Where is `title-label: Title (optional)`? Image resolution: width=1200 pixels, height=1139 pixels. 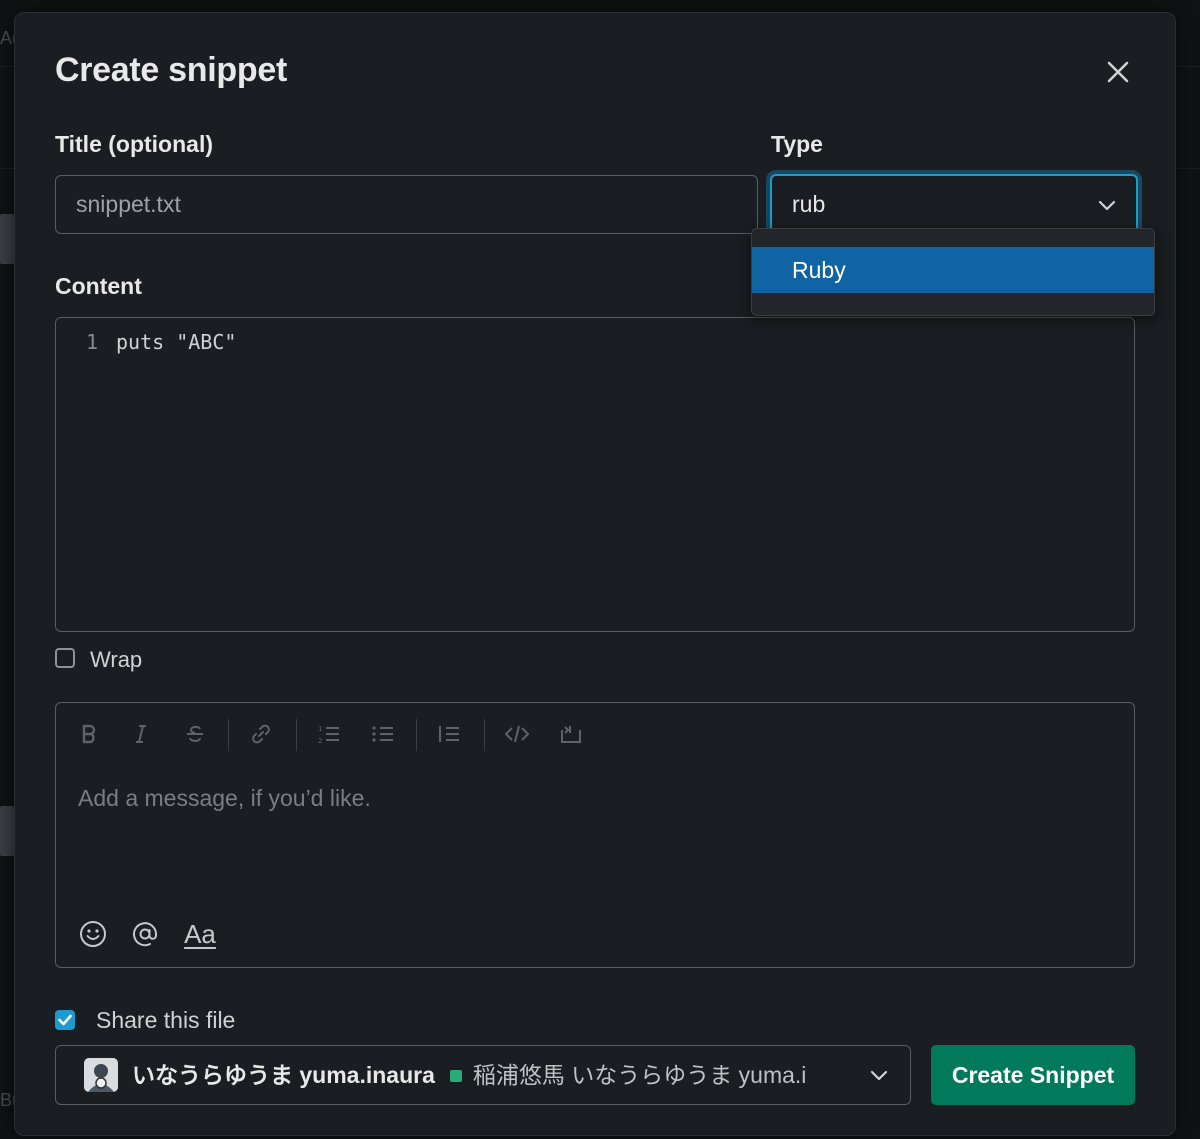 title-label: Title (optional) is located at coordinates (134, 144).